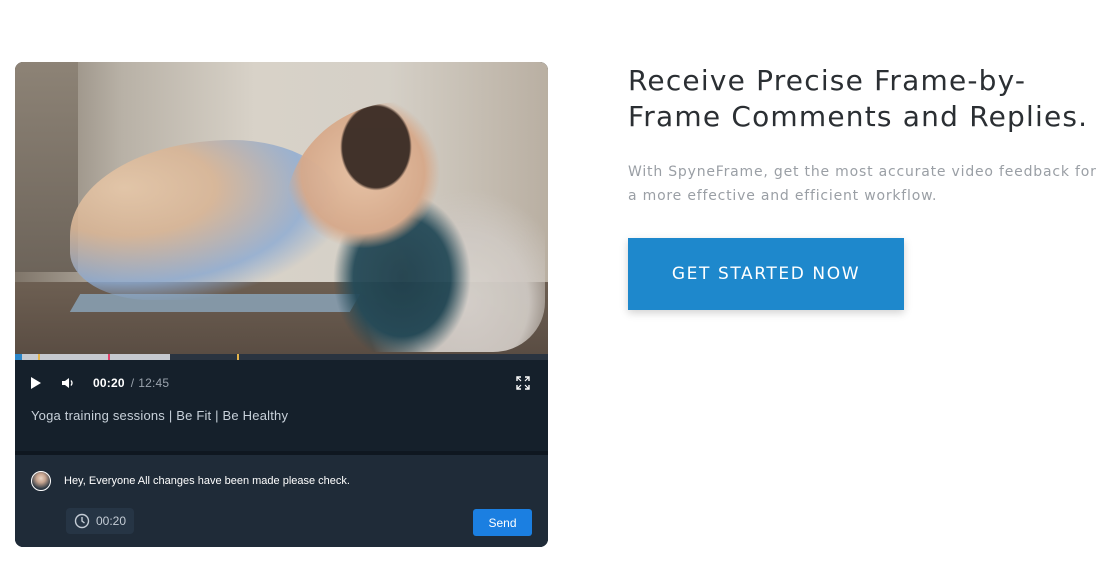  What do you see at coordinates (82, 521) in the screenshot?
I see `clock-icon` at bounding box center [82, 521].